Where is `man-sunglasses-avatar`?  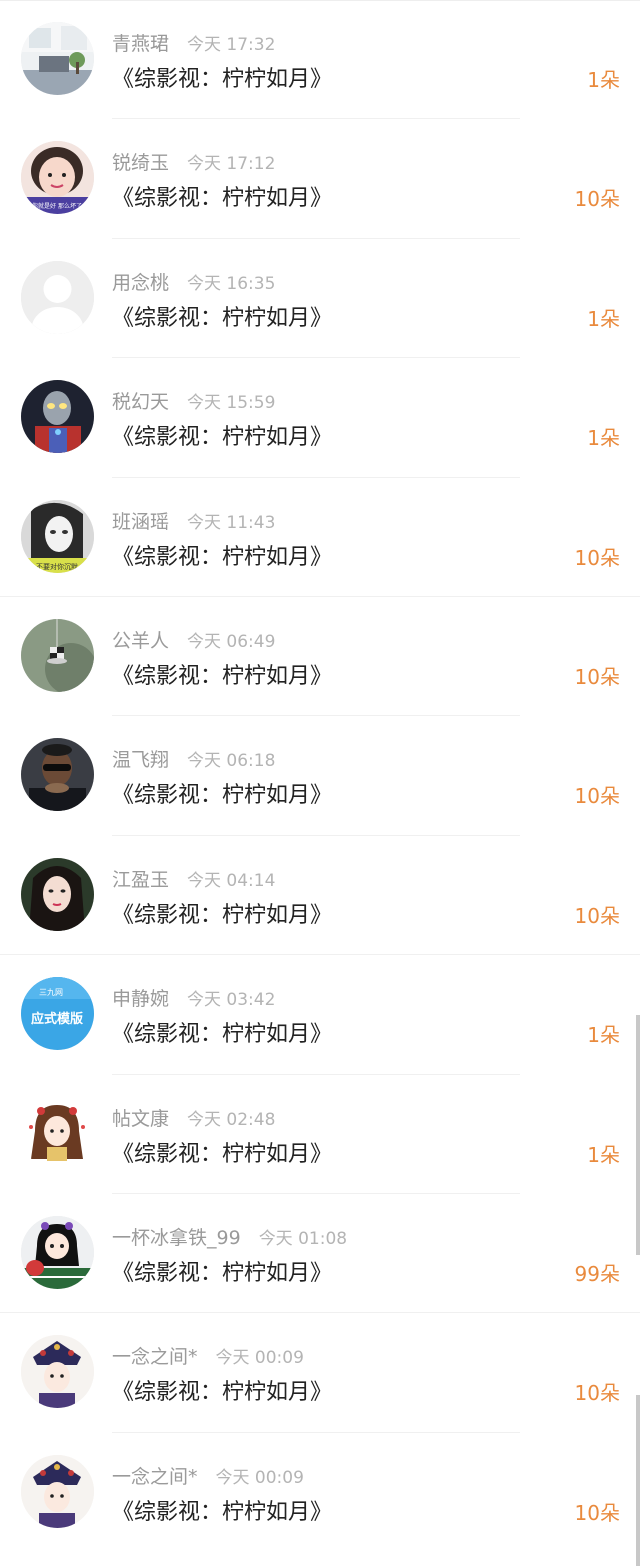 man-sunglasses-avatar is located at coordinates (57, 775).